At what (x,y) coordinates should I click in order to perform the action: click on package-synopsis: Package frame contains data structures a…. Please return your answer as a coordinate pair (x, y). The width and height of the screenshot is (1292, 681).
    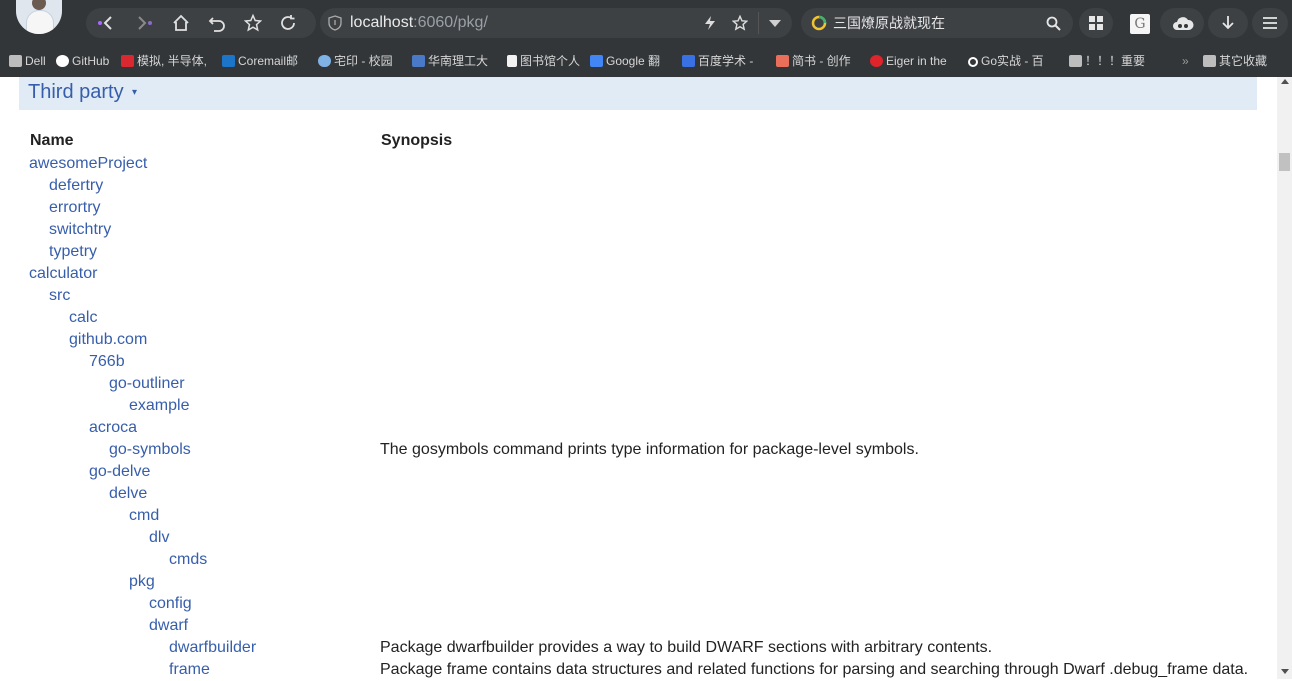
    Looking at the image, I should click on (814, 669).